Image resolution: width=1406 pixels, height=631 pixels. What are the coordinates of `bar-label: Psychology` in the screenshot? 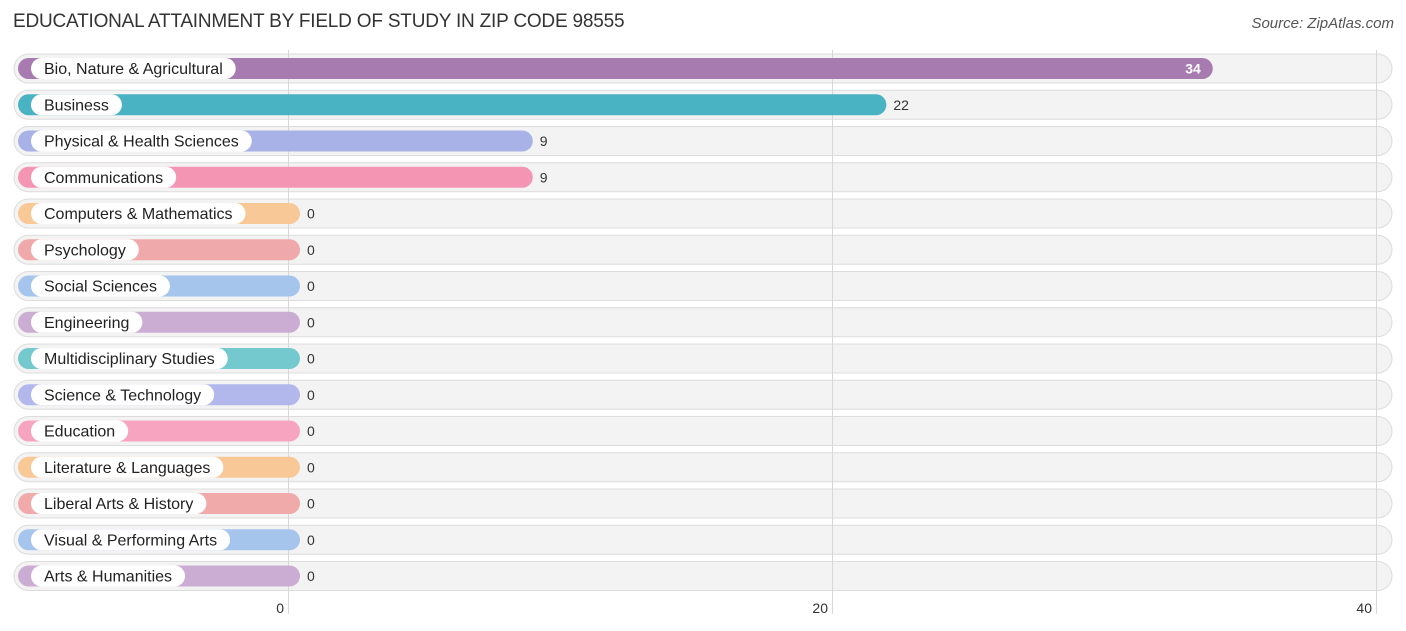 It's located at (85, 250).